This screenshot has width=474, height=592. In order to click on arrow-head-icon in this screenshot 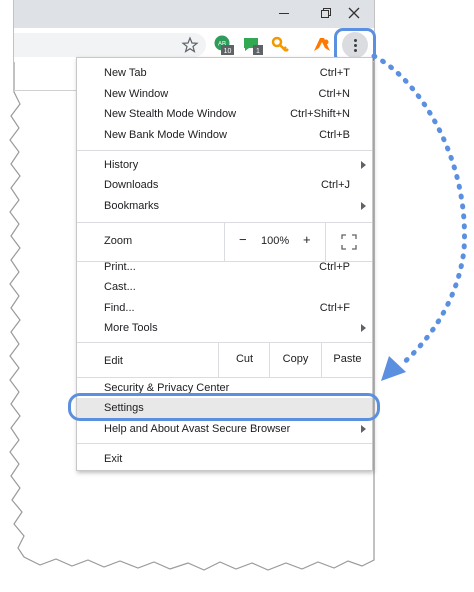, I will do `click(393, 368)`.